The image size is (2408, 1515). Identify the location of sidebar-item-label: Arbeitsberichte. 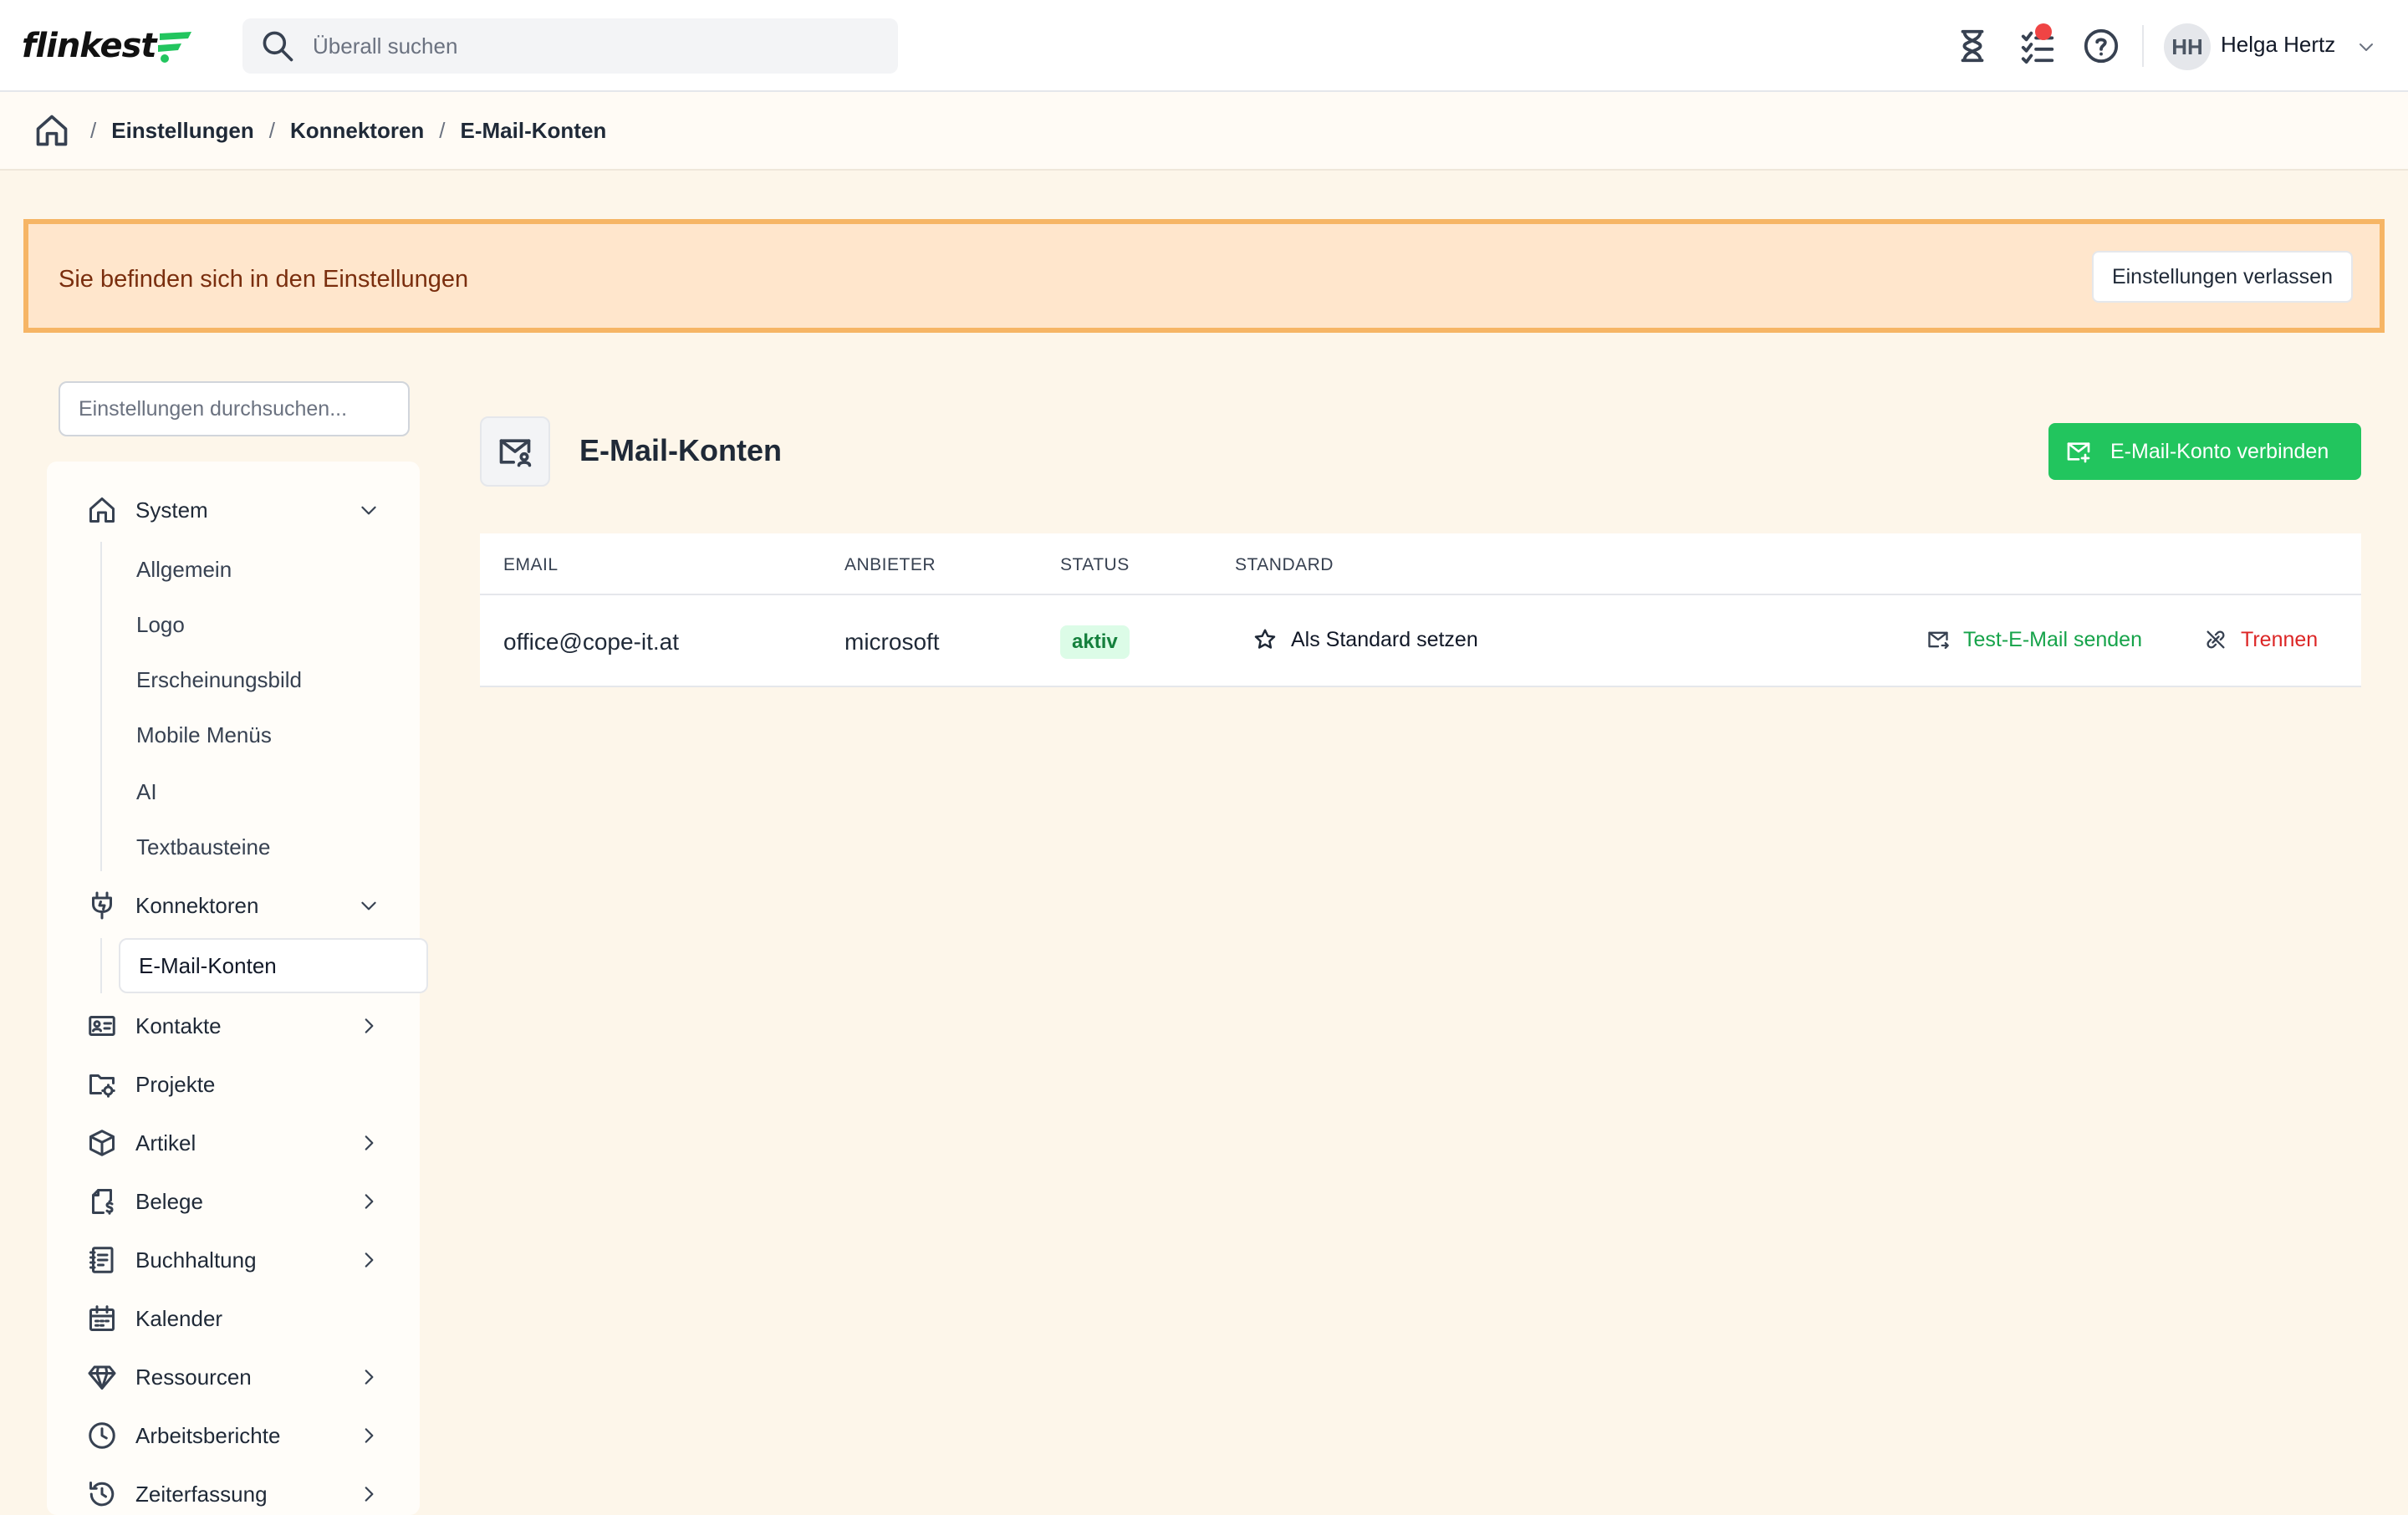
(208, 1435).